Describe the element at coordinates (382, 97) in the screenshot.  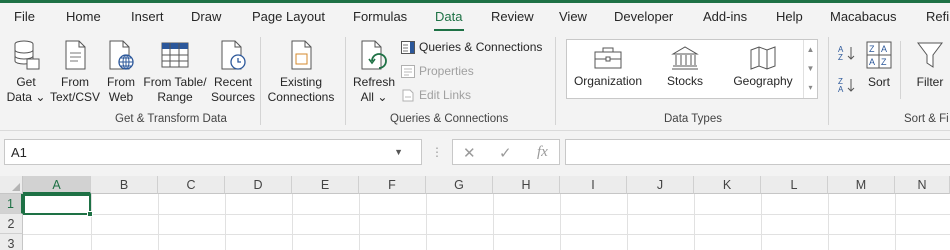
I see `chevron-down-icon: ⌄` at that location.